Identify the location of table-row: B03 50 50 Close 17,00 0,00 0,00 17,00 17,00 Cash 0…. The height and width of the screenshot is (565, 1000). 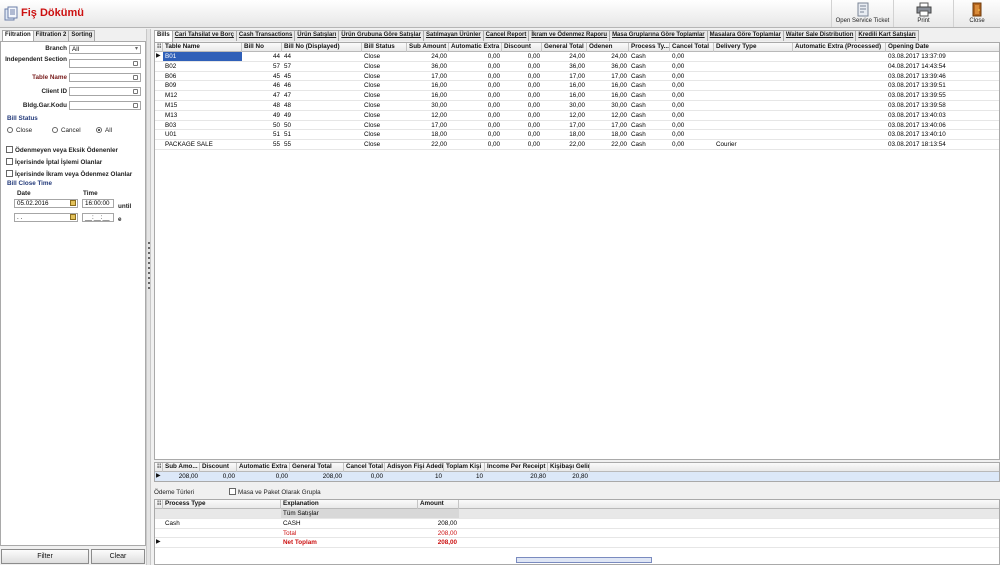
(577, 126).